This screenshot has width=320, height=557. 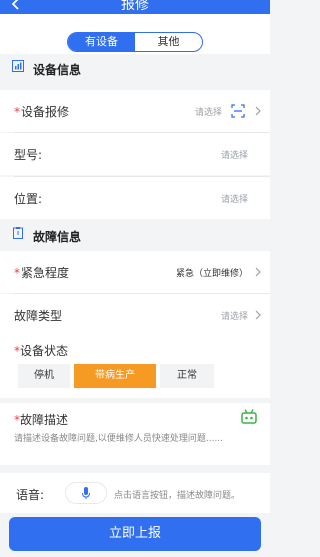 I want to click on urgency-label: *紧急程度, so click(x=42, y=273).